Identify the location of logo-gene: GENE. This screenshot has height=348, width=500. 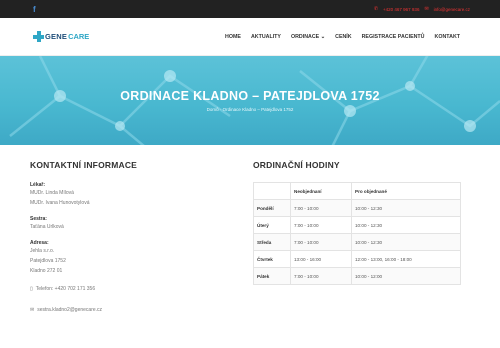
(56, 36).